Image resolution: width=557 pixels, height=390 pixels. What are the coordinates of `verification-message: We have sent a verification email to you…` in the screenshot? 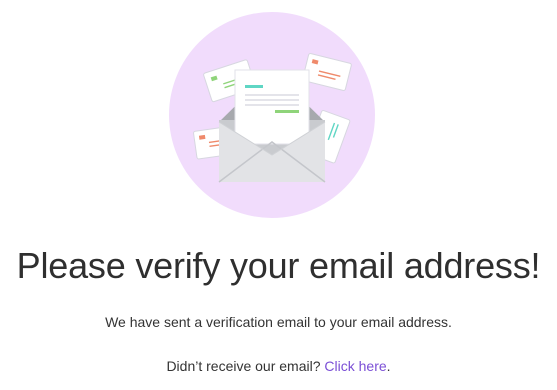 It's located at (278, 322).